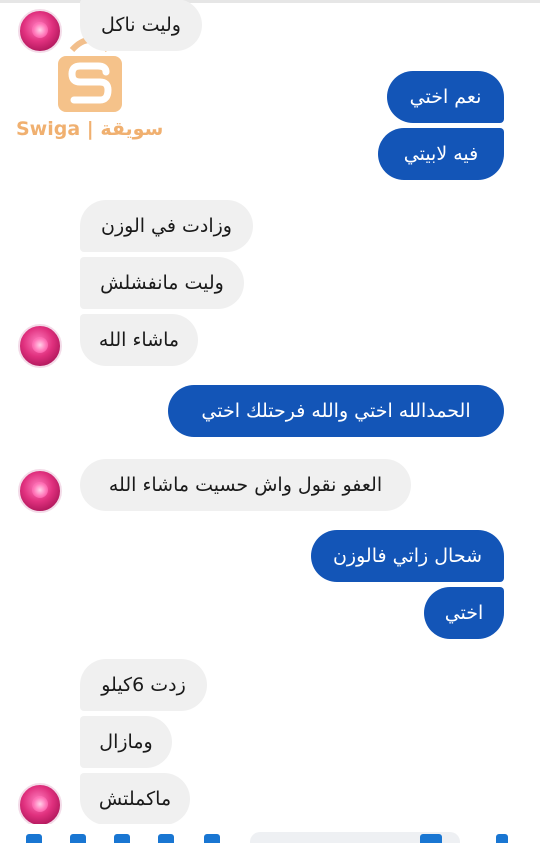  Describe the element at coordinates (270, 833) in the screenshot. I see `composer-bar` at that location.